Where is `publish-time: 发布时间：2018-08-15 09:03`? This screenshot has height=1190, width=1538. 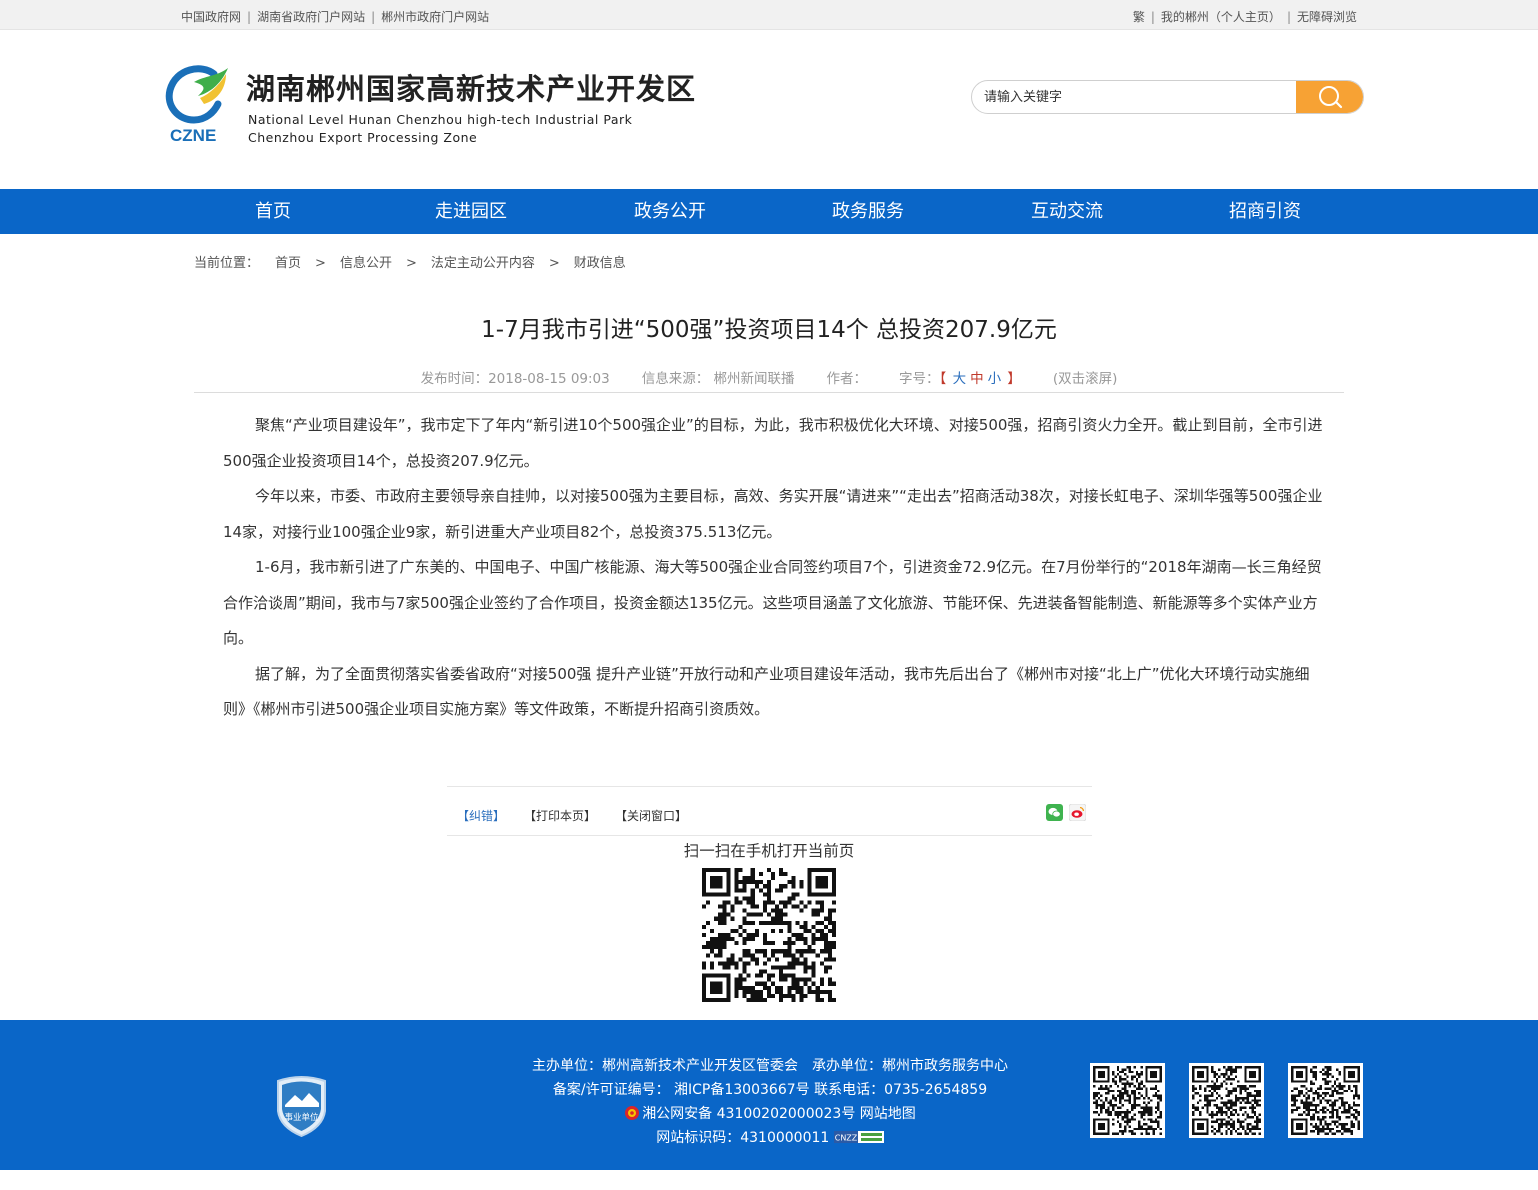 publish-time: 发布时间：2018-08-15 09:03 is located at coordinates (515, 379).